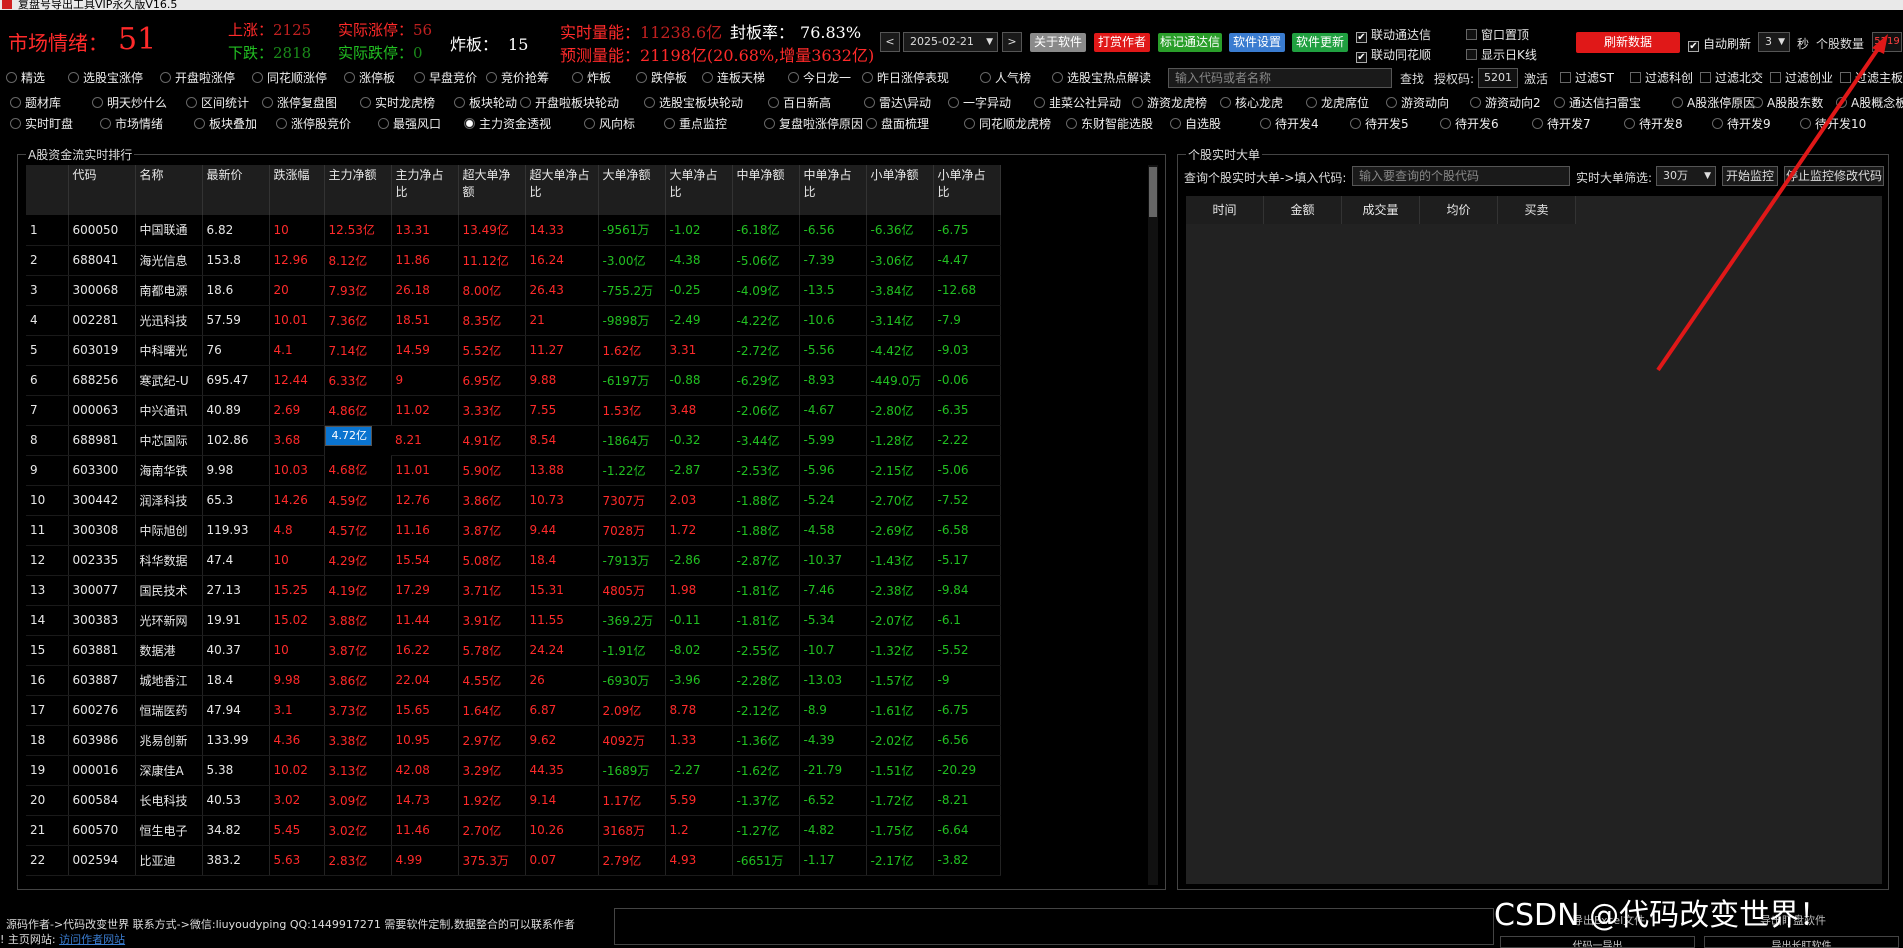 The image size is (1903, 948). I want to click on prev-date-button: <, so click(890, 42).